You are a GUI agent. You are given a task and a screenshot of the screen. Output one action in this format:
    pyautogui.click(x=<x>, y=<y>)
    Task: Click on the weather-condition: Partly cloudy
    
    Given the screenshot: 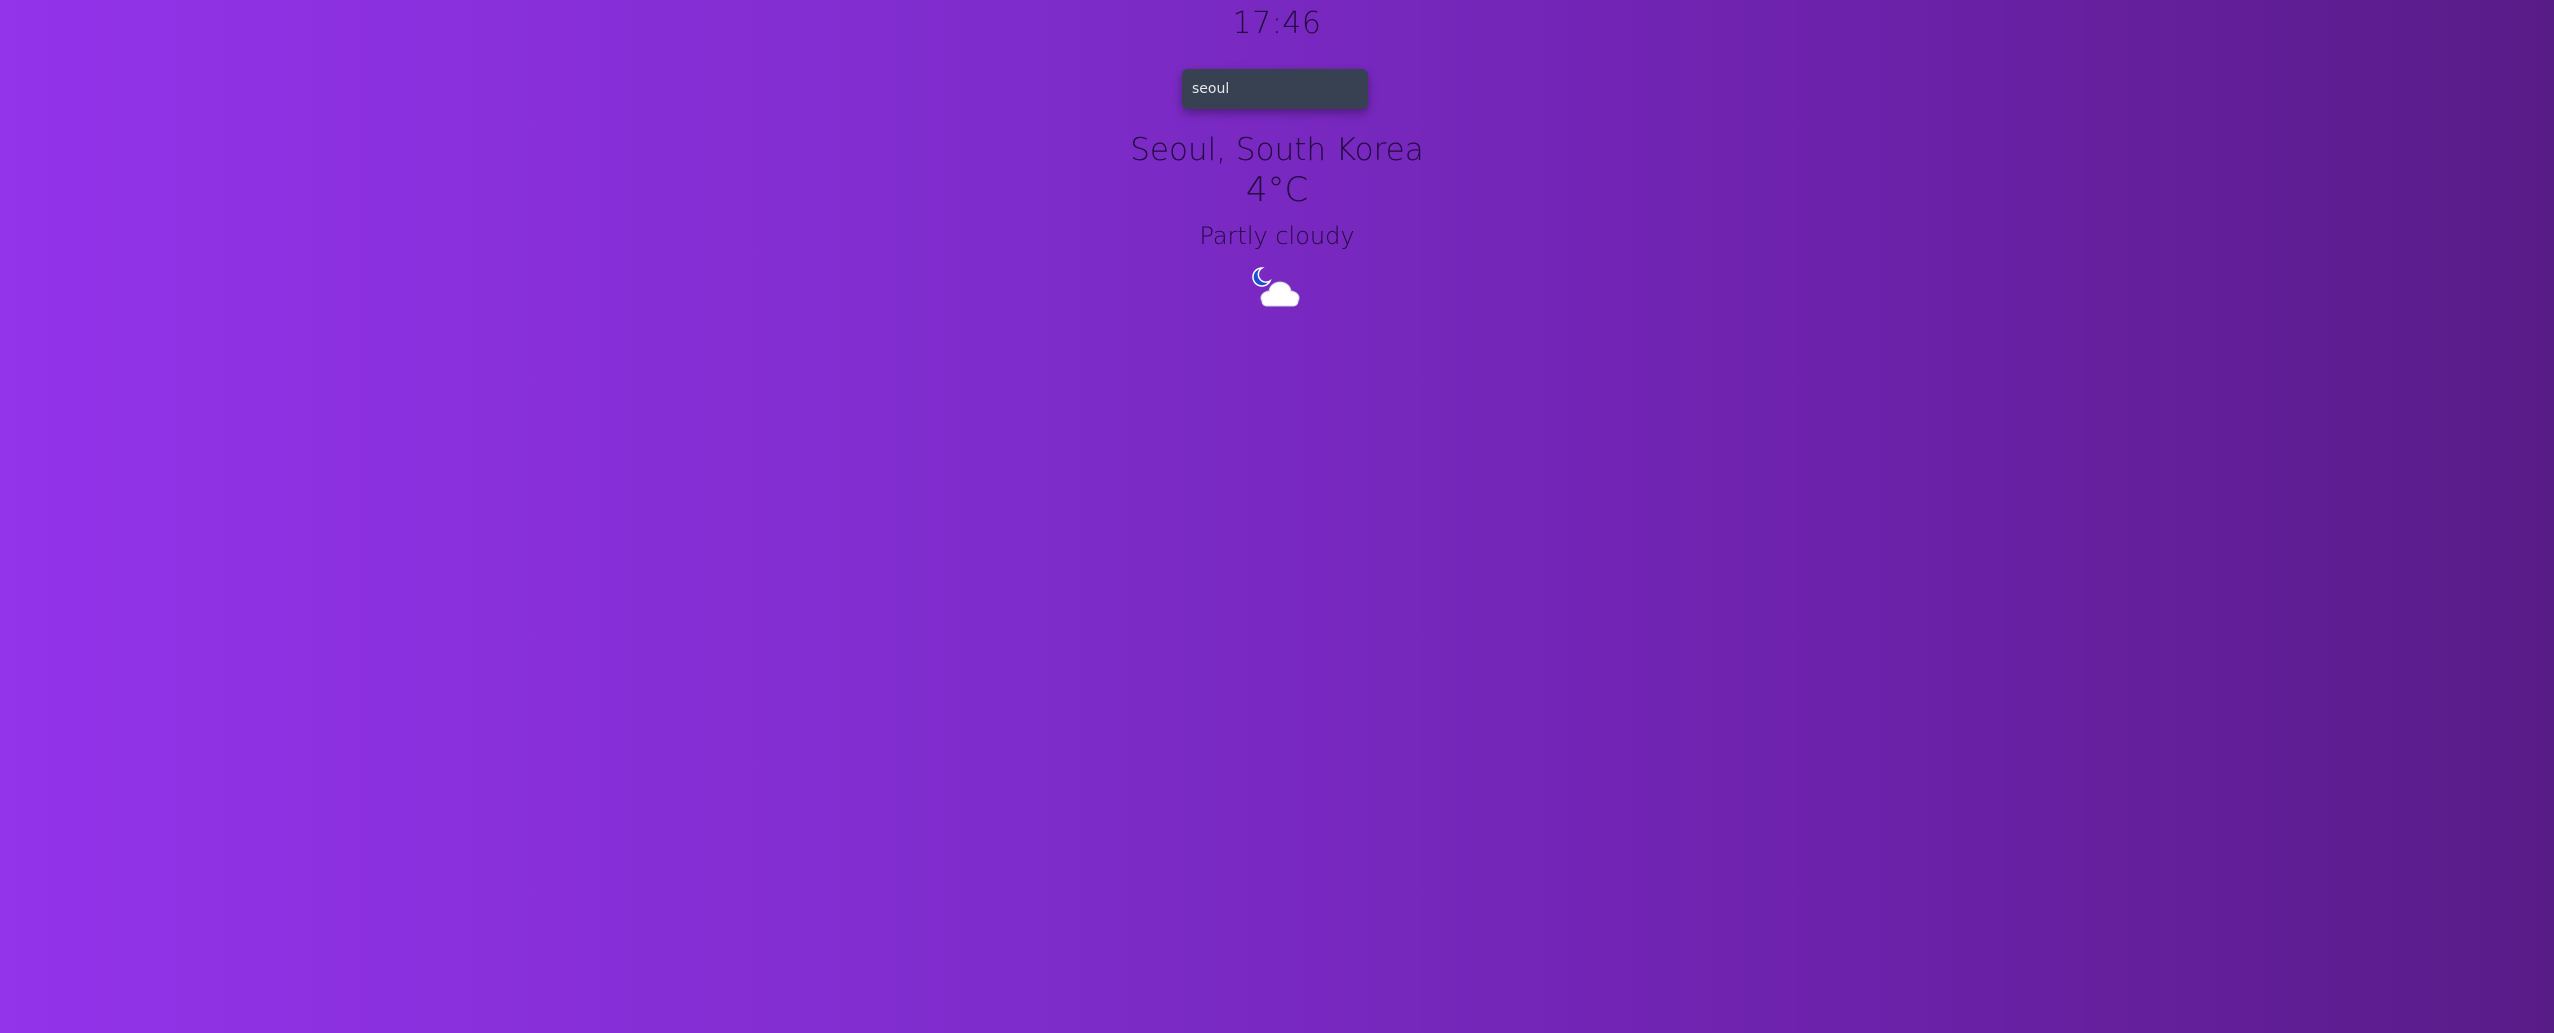 What is the action you would take?
    pyautogui.click(x=1277, y=236)
    